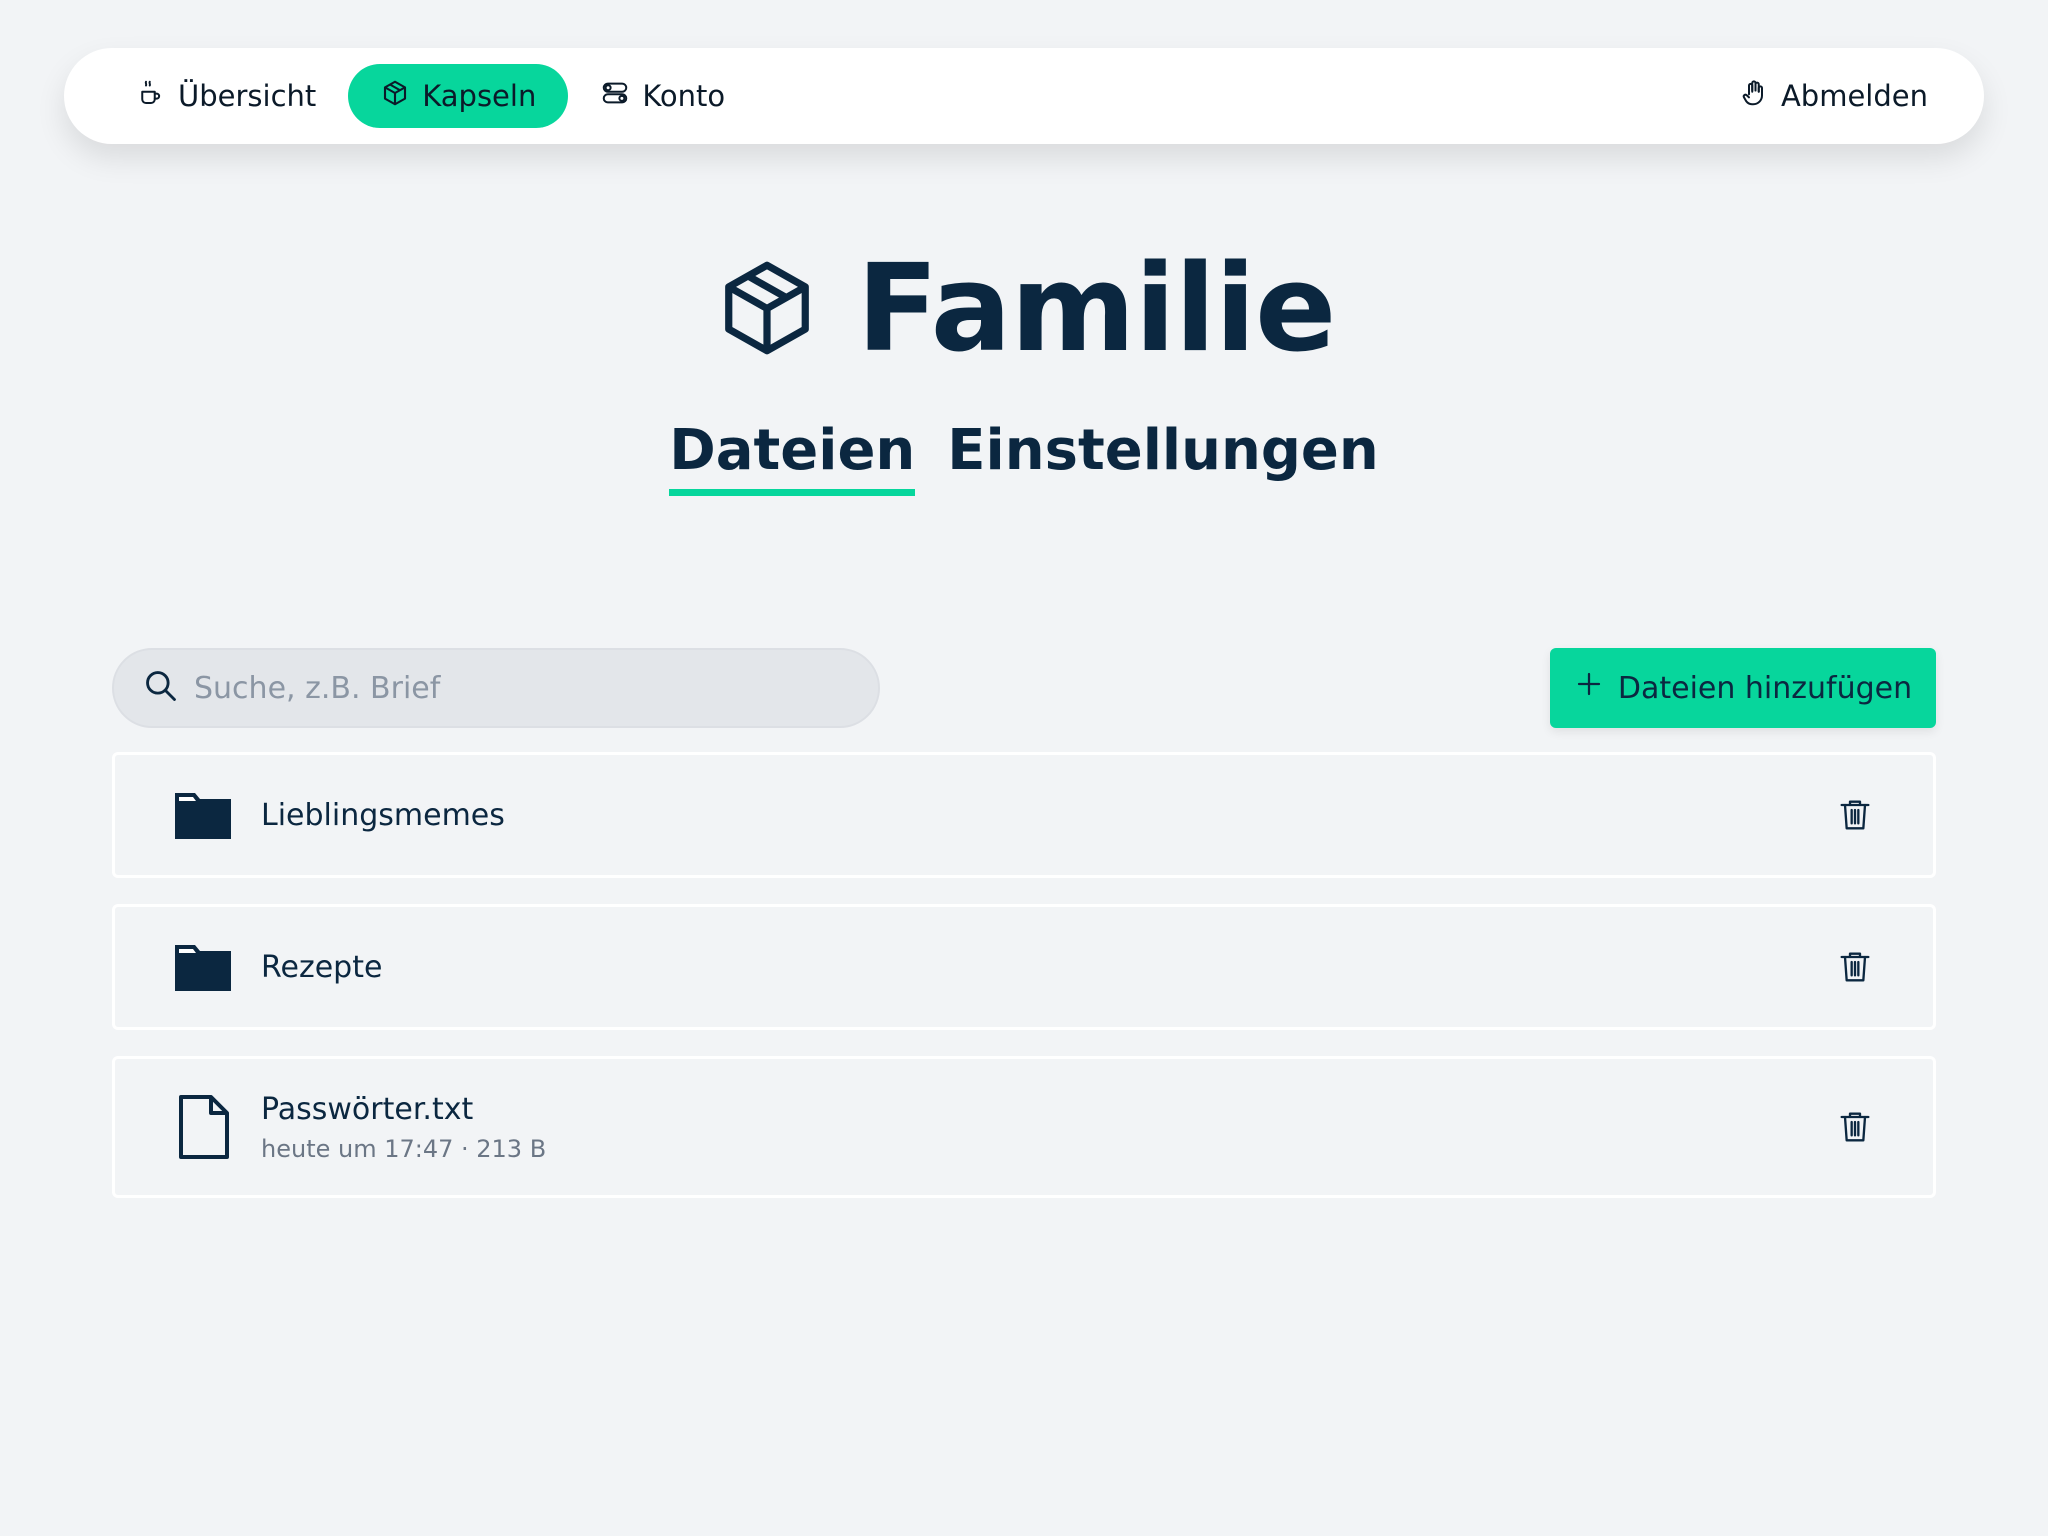 The height and width of the screenshot is (1536, 2048). I want to click on nav-item-uebersicht: Übersicht, so click(232, 96).